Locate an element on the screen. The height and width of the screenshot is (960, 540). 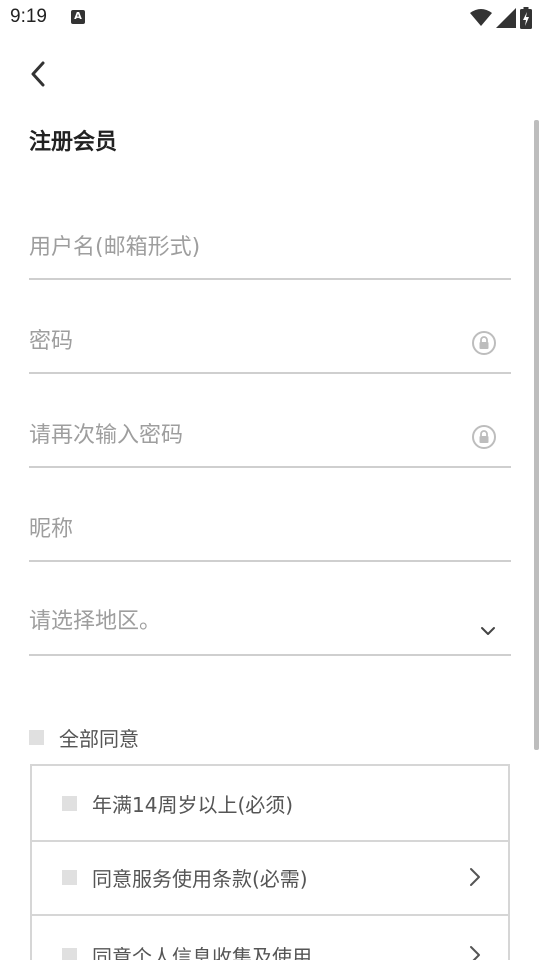
signal-icon is located at coordinates (506, 18).